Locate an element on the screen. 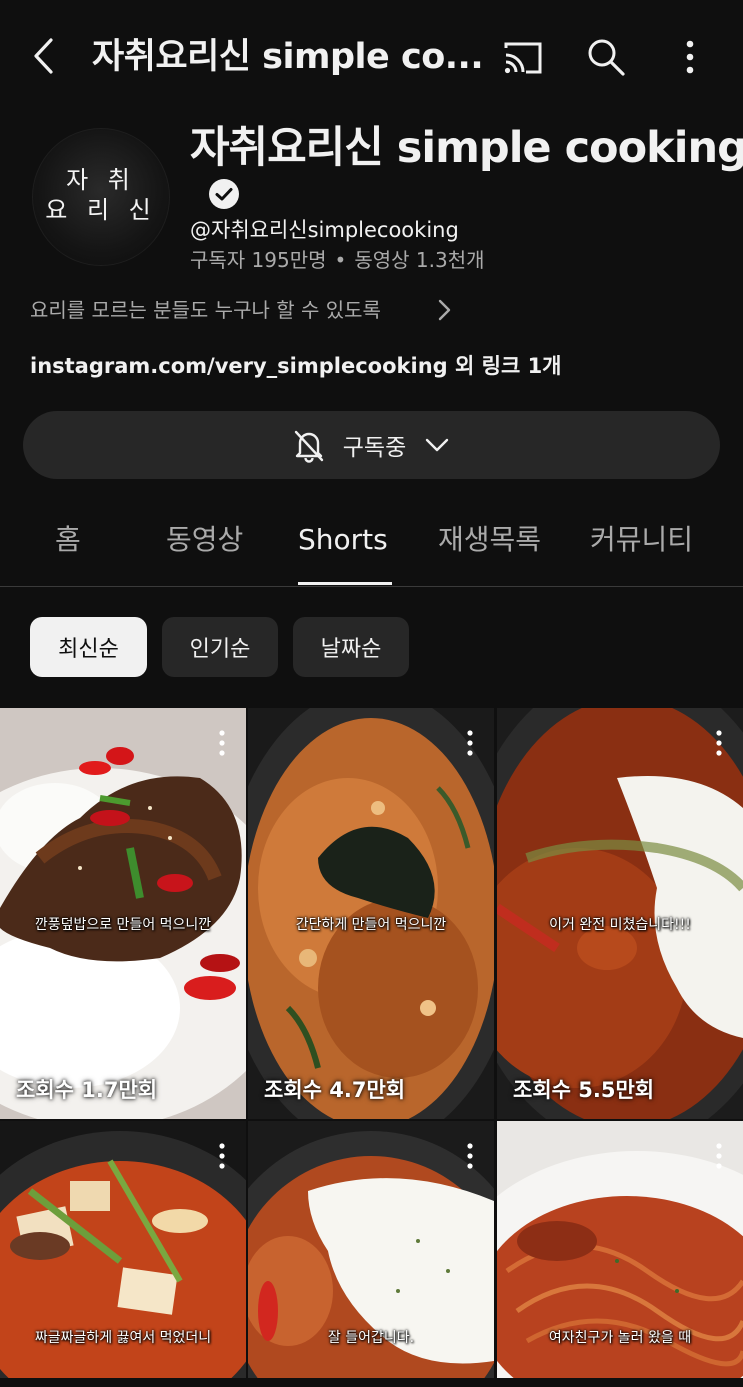 The height and width of the screenshot is (1387, 743). channel-name: 자취요리신 simple cooking is located at coordinates (466, 148).